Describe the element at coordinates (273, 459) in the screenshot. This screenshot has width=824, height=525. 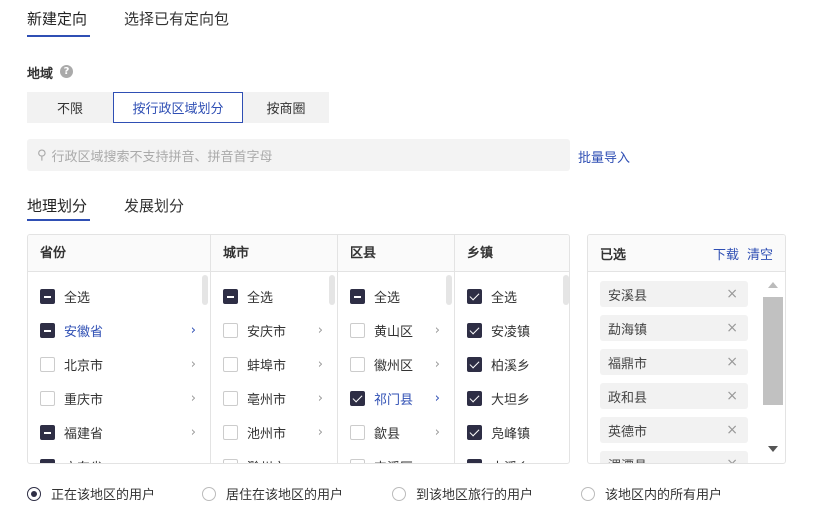
I see `list-item: 滁州市›` at that location.